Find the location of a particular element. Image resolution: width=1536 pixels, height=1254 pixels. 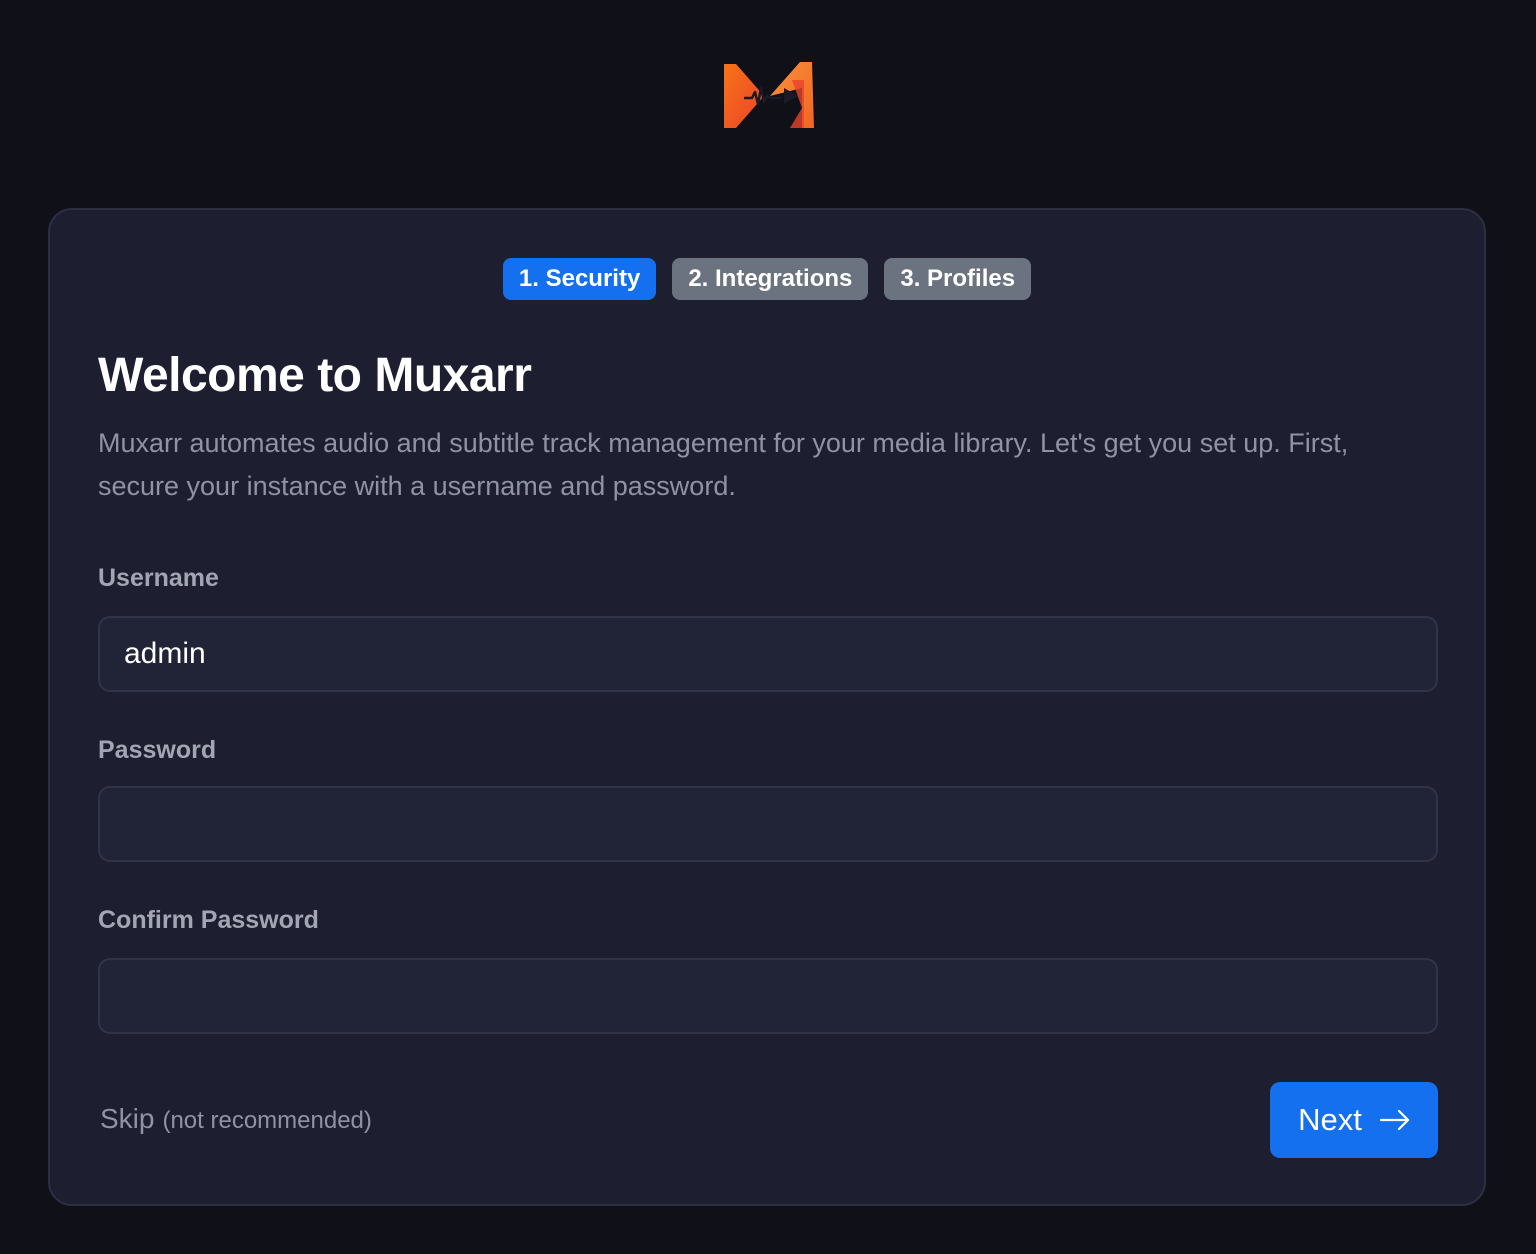

skip-label: Skip is located at coordinates (127, 1118).